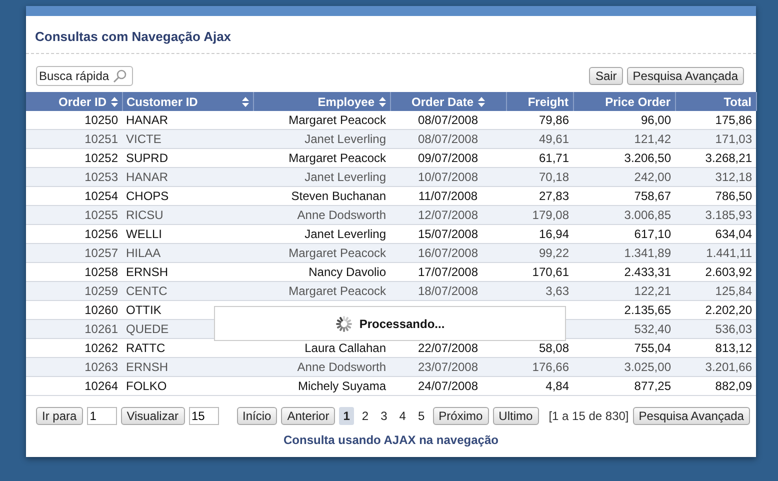  Describe the element at coordinates (715, 139) in the screenshot. I see `table-cell: 171,03` at that location.